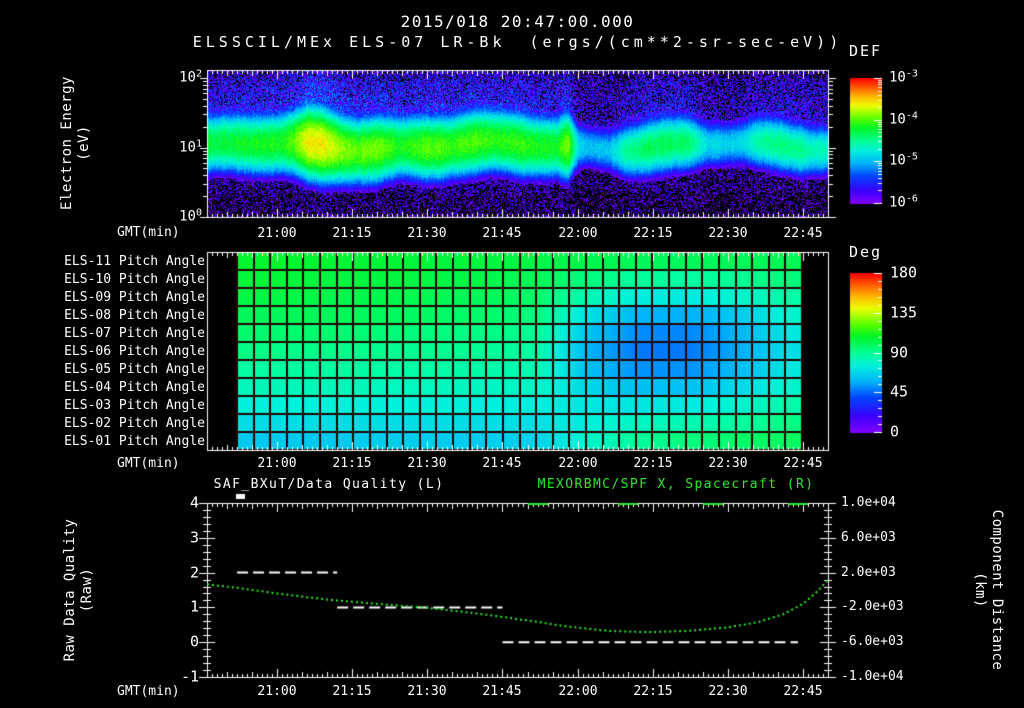  Describe the element at coordinates (189, 676) in the screenshot. I see `y-tick-label: -1` at that location.